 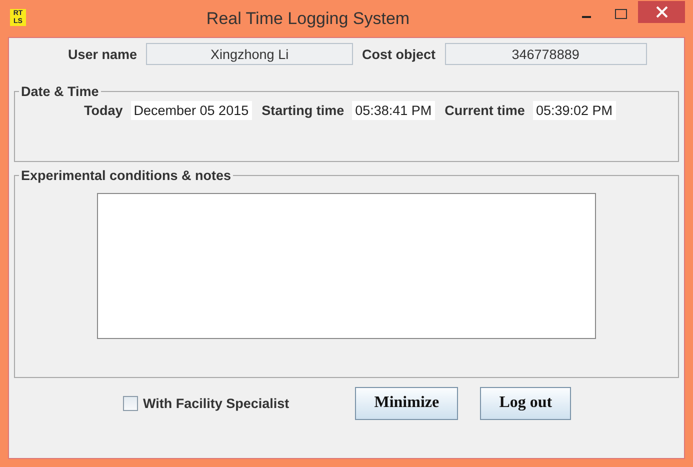 What do you see at coordinates (526, 403) in the screenshot?
I see `action-button: Log out` at bounding box center [526, 403].